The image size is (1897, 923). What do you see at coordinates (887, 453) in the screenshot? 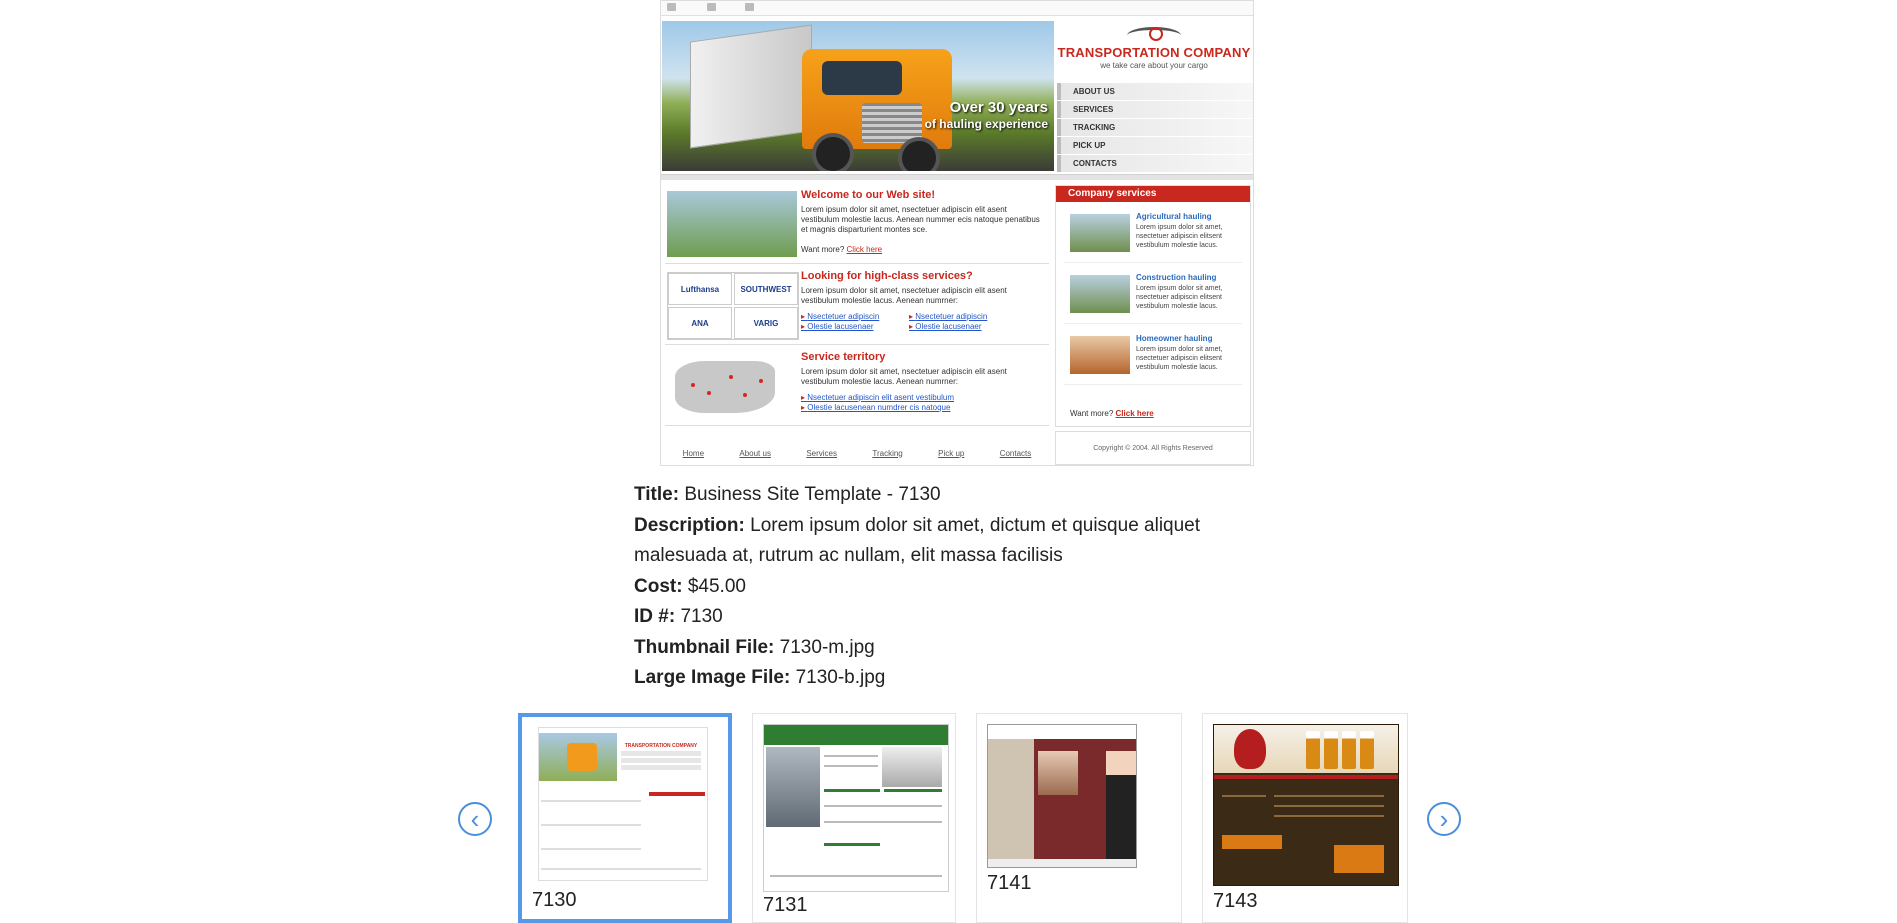
I see `footer-nav-item: Tracking` at bounding box center [887, 453].